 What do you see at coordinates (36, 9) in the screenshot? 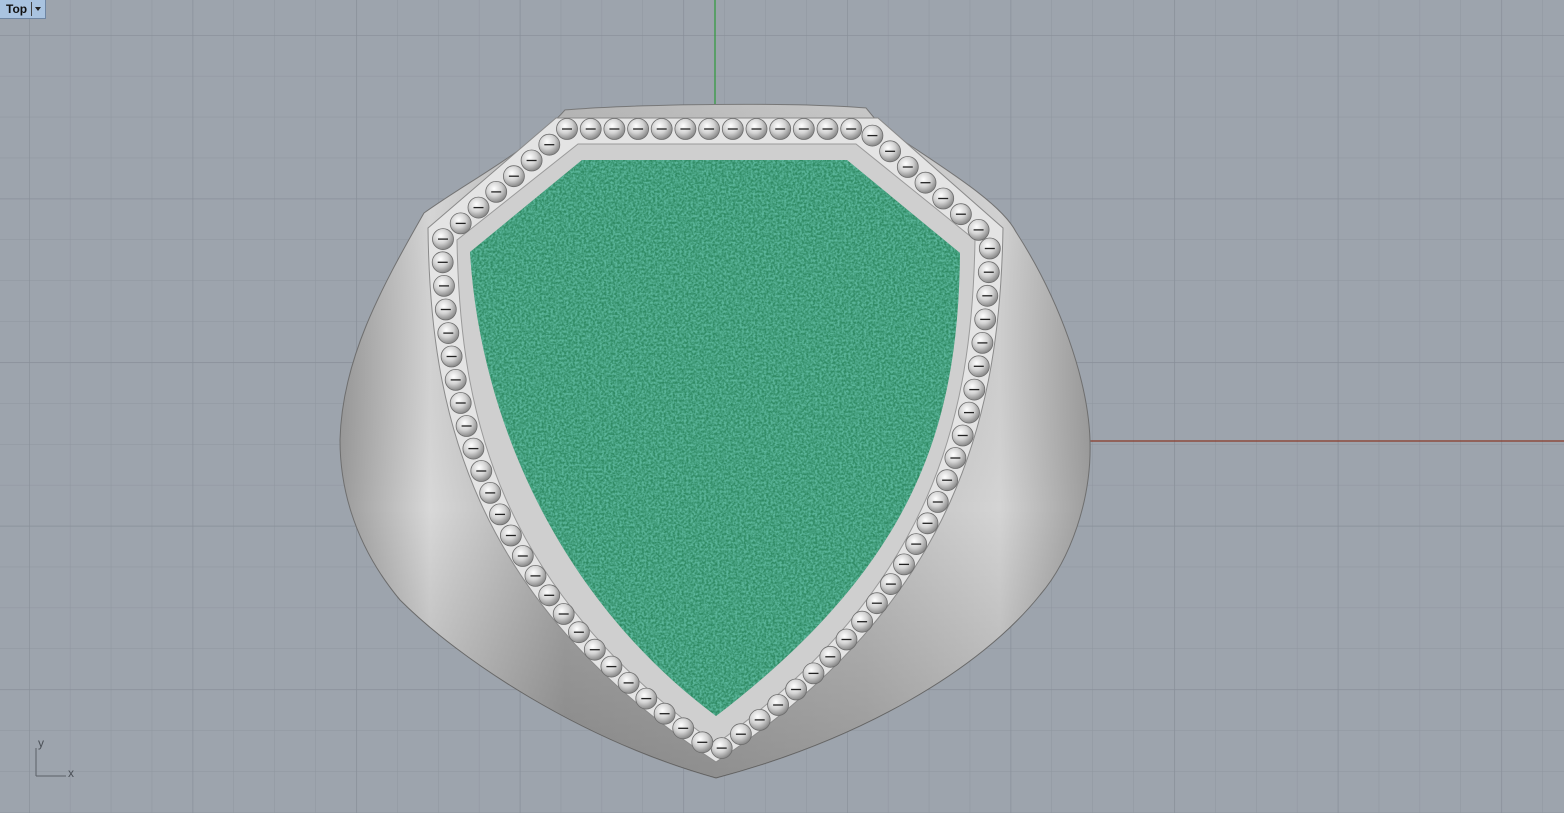
I see `chevron-down-icon` at bounding box center [36, 9].